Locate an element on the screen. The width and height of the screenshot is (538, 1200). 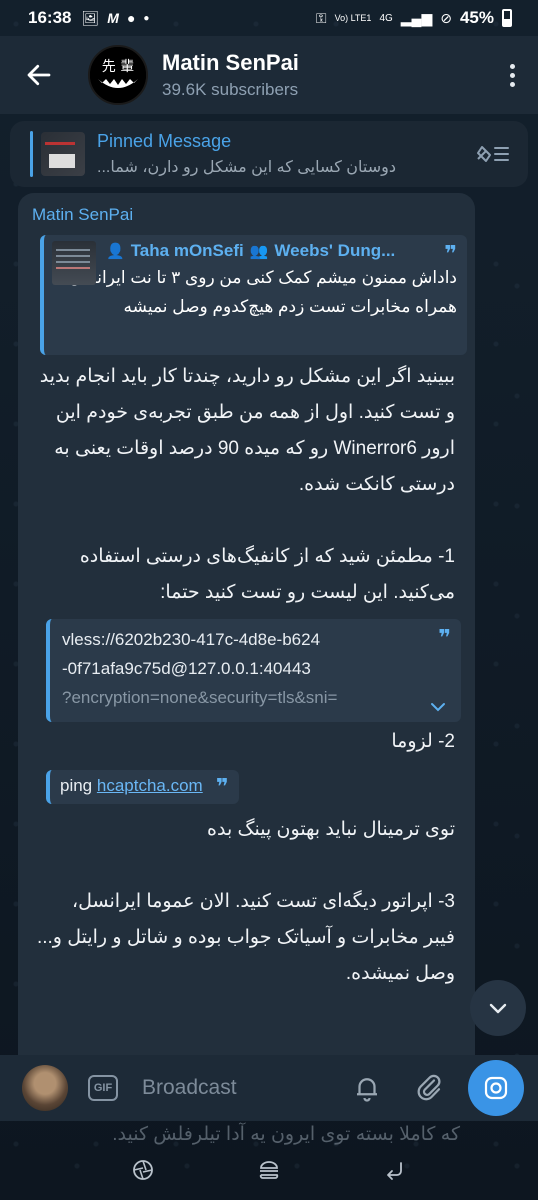
pinned-thumbnail is located at coordinates (63, 154).